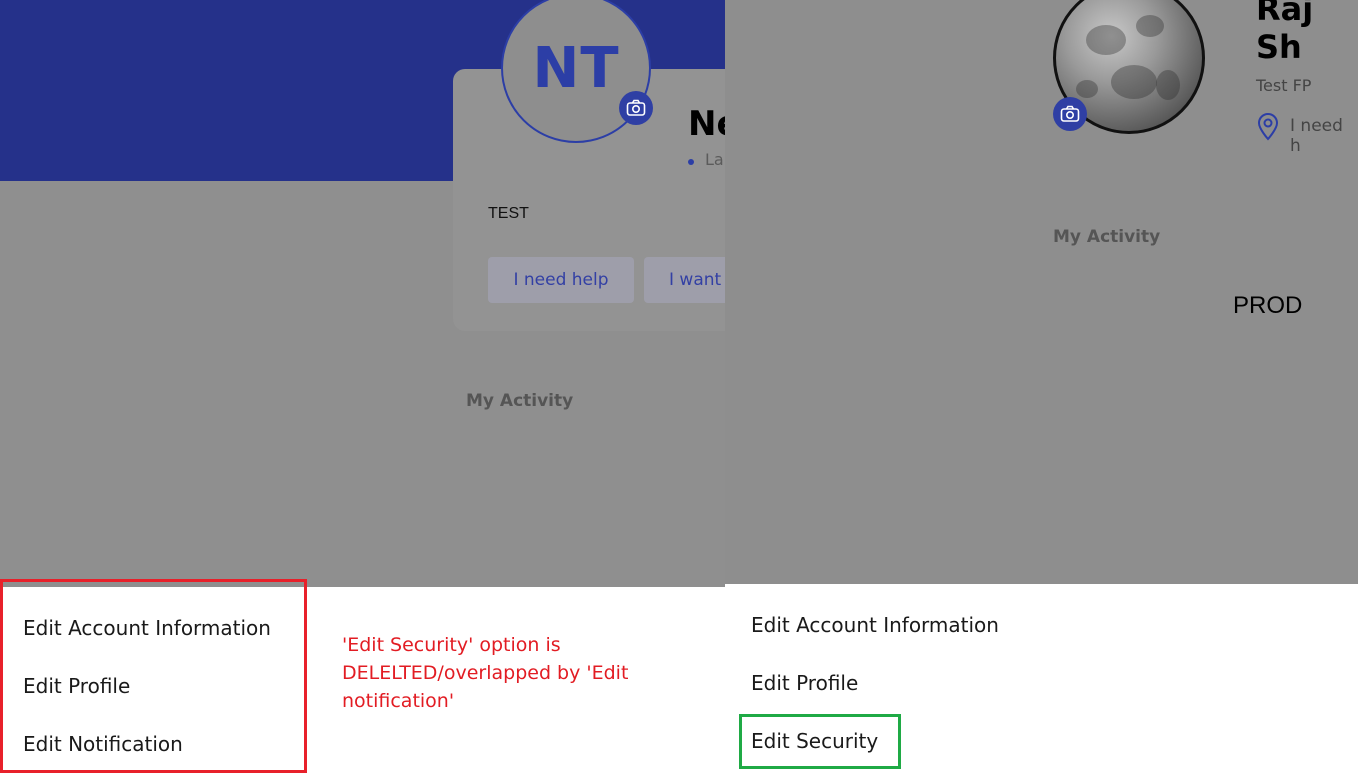  I want to click on profile-subtitle: Test FP, so click(1284, 85).